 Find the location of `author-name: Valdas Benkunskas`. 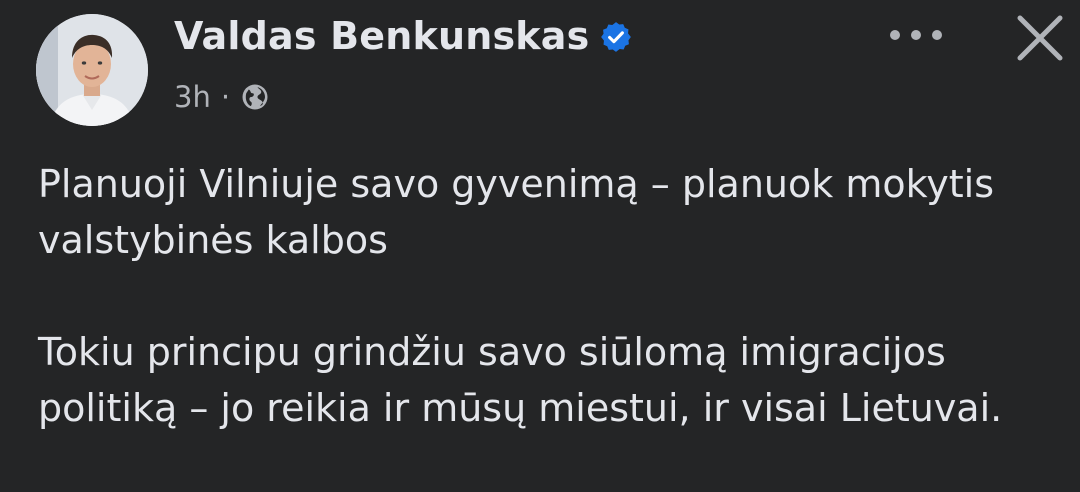

author-name: Valdas Benkunskas is located at coordinates (403, 36).